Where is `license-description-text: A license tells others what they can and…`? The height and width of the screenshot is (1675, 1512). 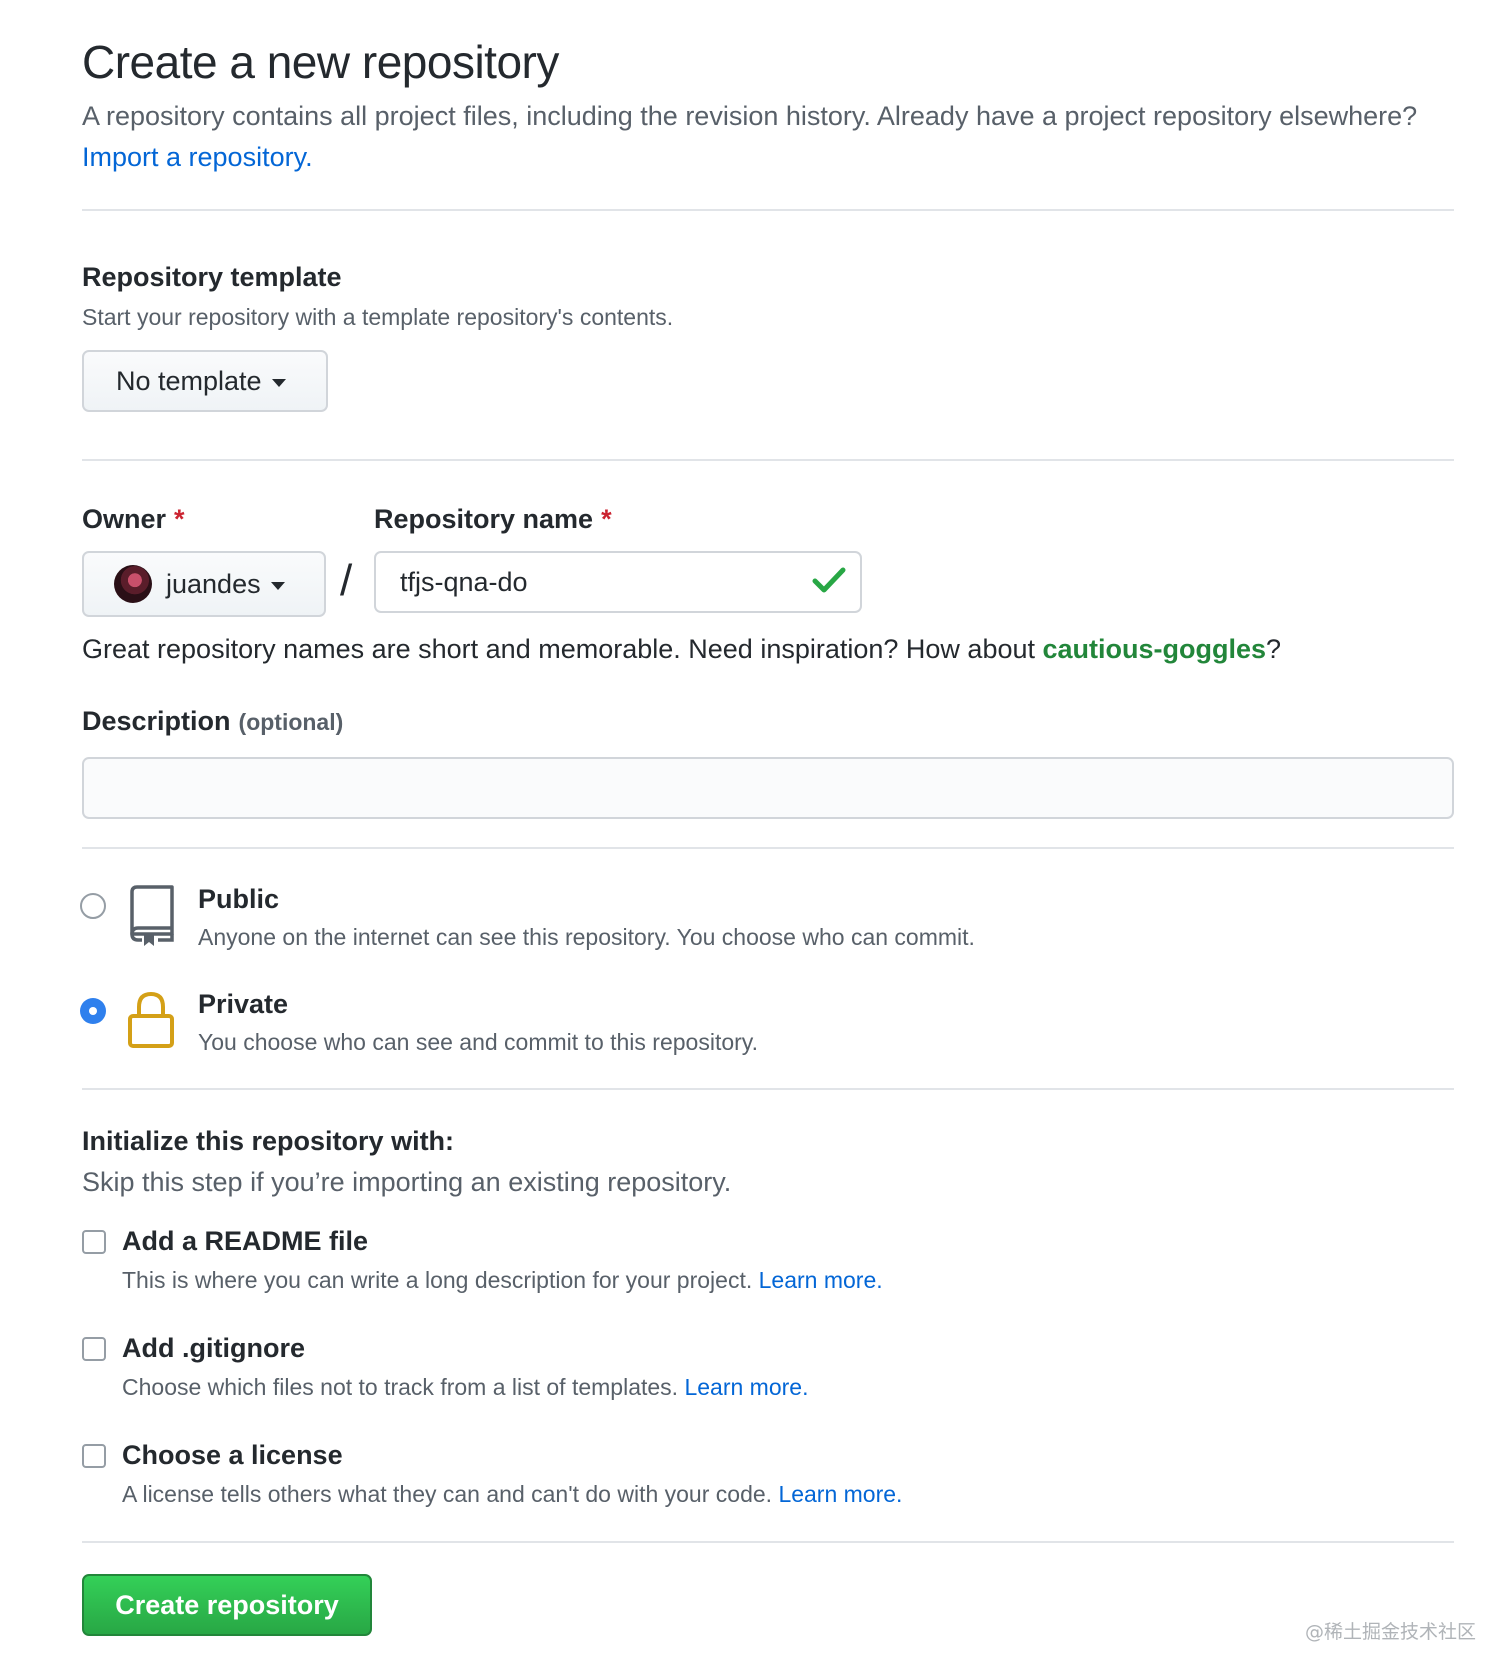 license-description-text: A license tells others what they can and… is located at coordinates (447, 1494).